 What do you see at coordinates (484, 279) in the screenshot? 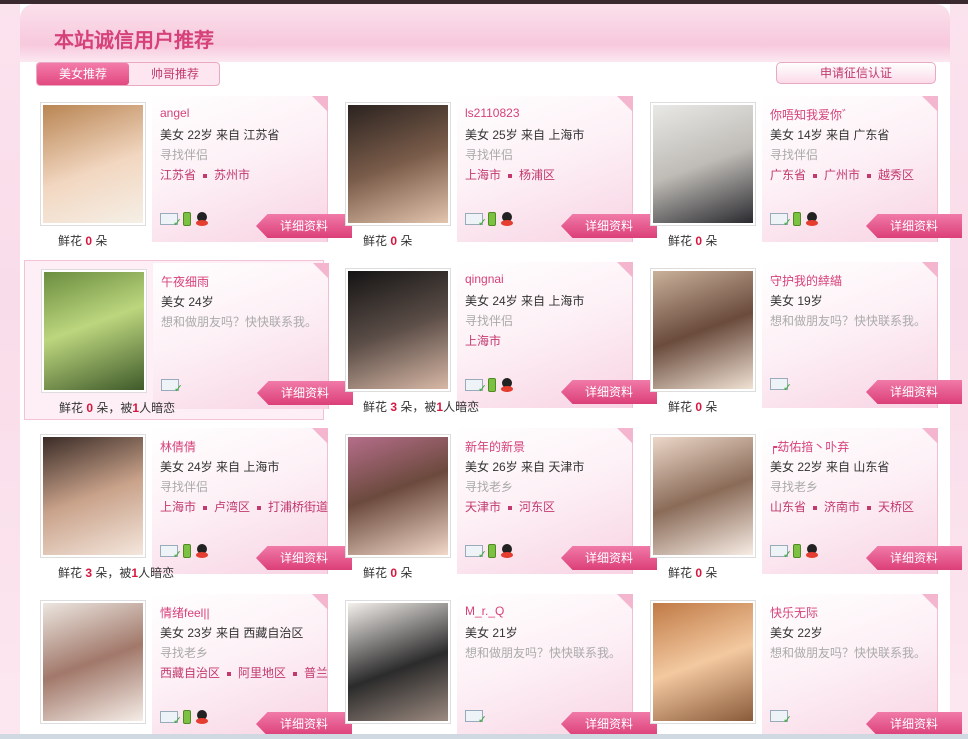
I see `user-name: qingnai` at bounding box center [484, 279].